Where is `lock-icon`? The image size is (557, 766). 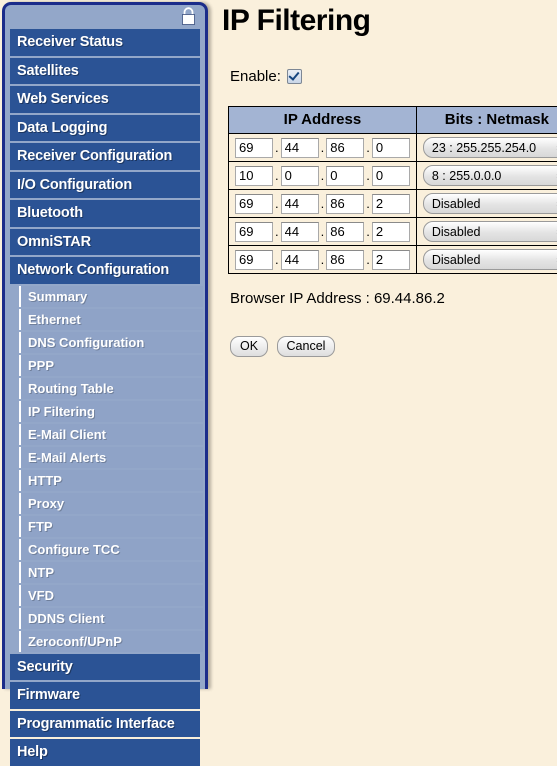
lock-icon is located at coordinates (188, 16).